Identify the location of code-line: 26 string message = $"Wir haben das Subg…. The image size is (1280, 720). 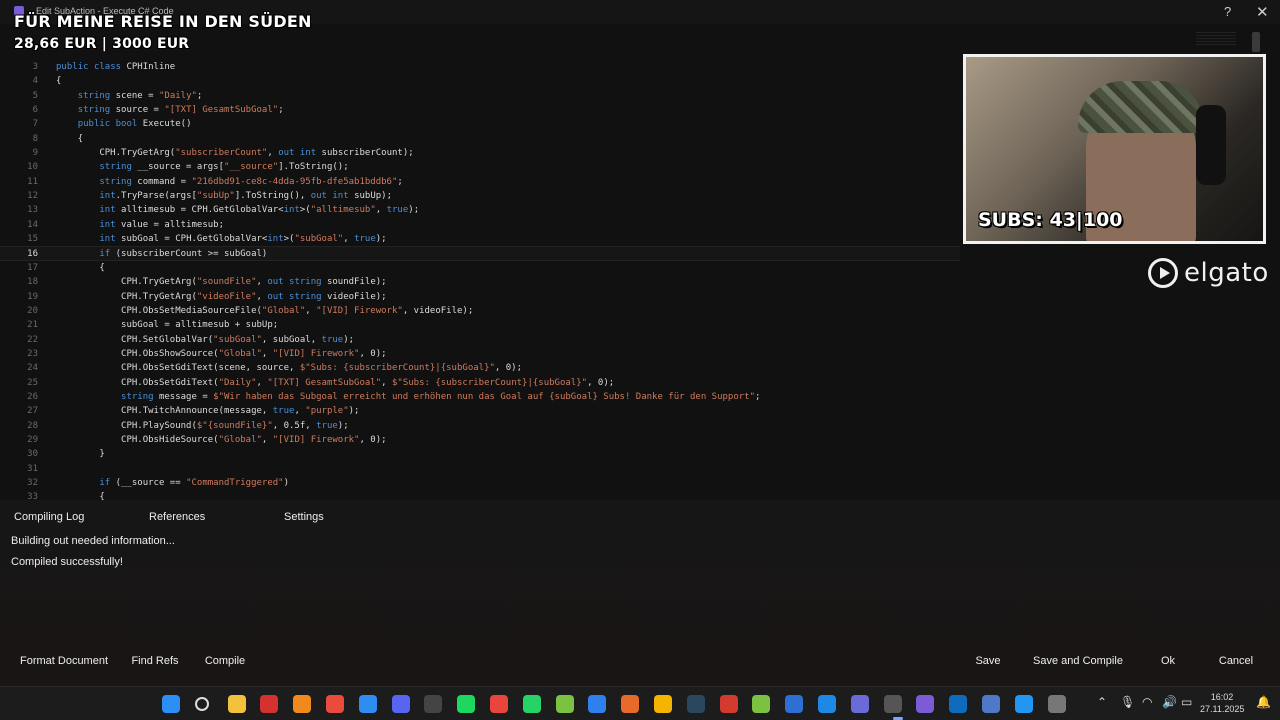
(480, 397).